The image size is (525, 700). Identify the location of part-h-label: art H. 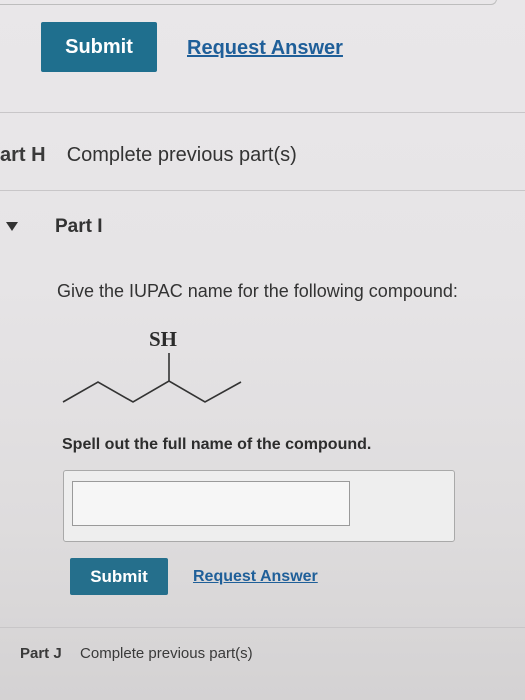
(23, 155).